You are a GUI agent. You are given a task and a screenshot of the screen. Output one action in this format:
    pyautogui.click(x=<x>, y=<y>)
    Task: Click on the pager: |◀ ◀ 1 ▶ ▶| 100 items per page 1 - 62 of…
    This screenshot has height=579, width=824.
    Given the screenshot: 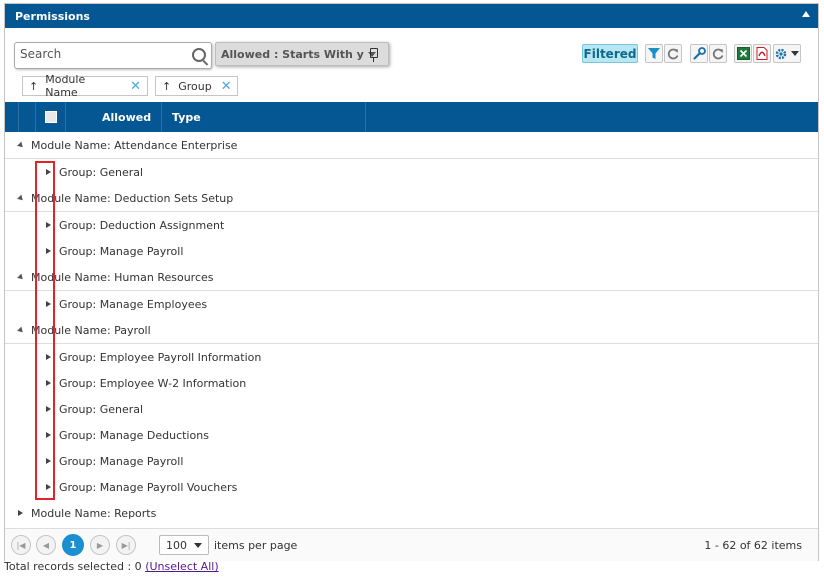 What is the action you would take?
    pyautogui.click(x=411, y=544)
    